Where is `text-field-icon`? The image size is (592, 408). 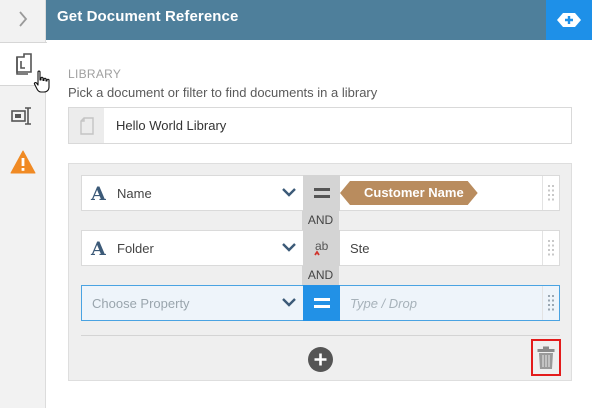 text-field-icon is located at coordinates (21, 116).